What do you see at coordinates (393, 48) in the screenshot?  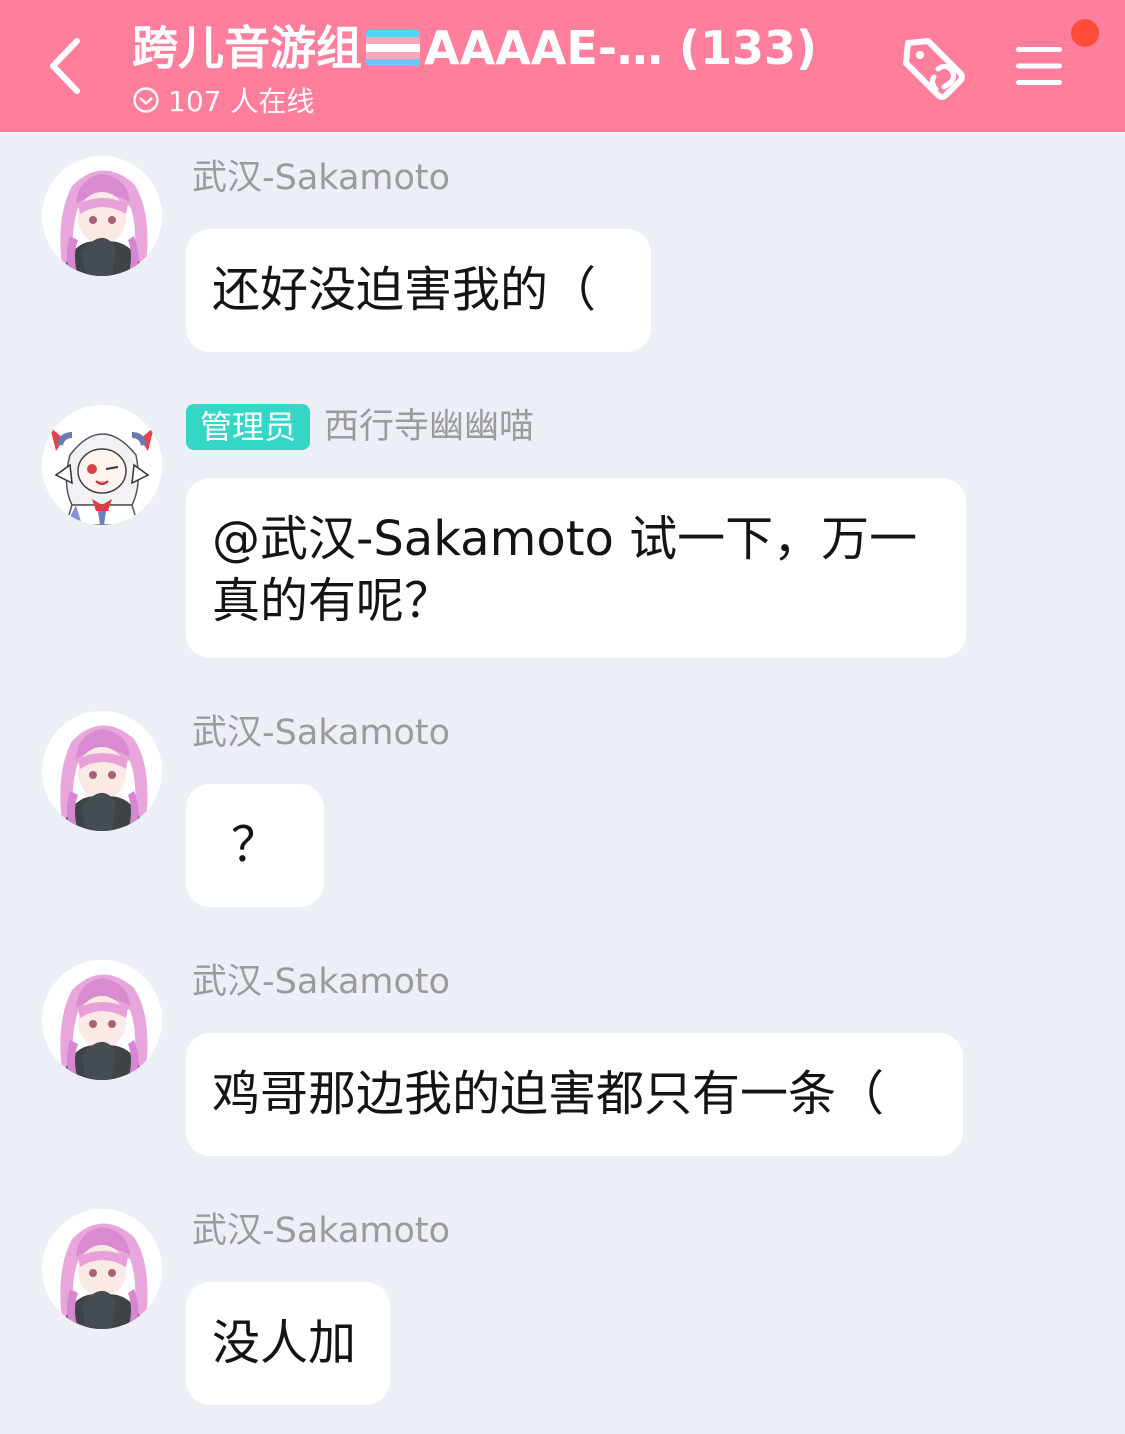 I see `transgender-flag-icon` at bounding box center [393, 48].